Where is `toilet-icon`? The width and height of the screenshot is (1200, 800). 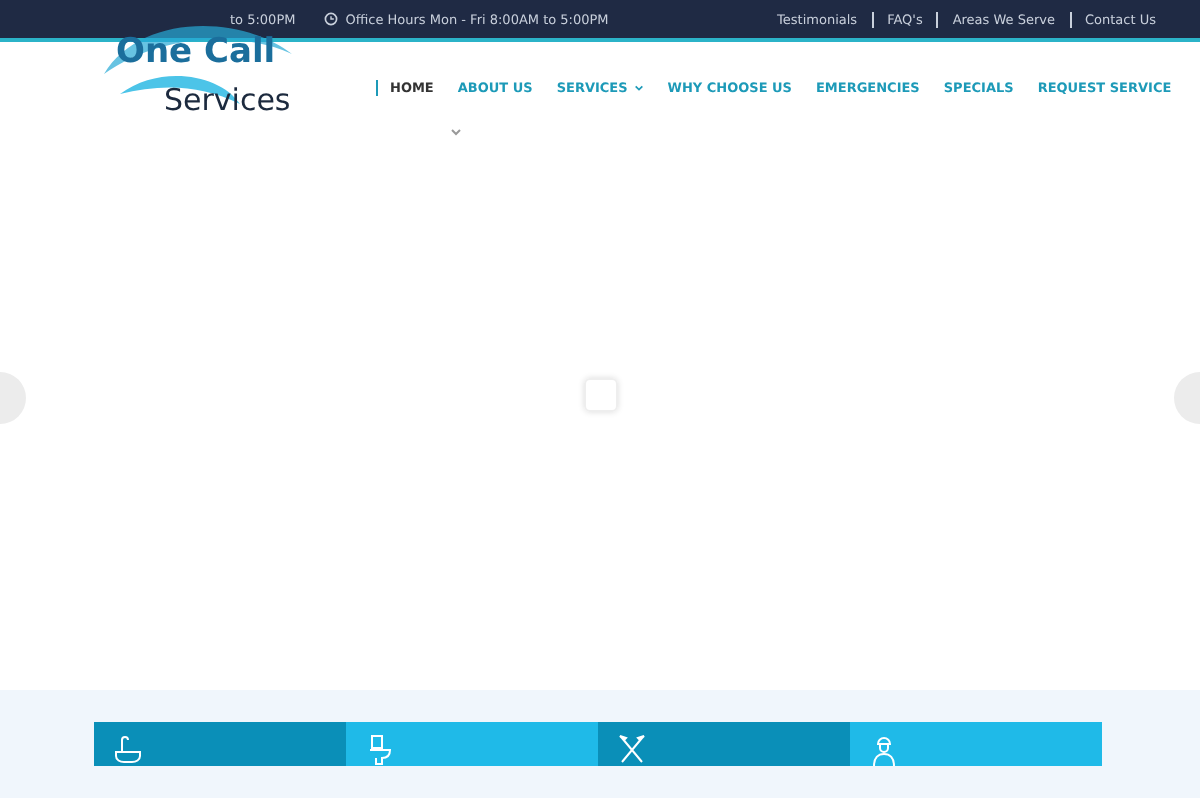
toilet-icon is located at coordinates (380, 750).